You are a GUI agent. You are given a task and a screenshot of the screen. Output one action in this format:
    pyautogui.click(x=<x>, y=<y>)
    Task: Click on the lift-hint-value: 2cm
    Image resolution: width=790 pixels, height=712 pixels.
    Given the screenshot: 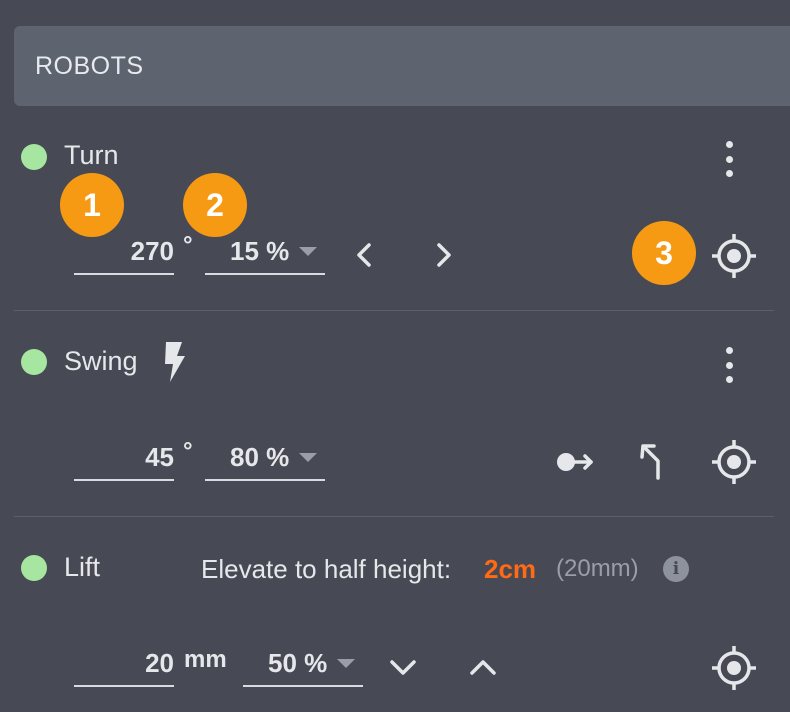 What is the action you would take?
    pyautogui.click(x=510, y=569)
    